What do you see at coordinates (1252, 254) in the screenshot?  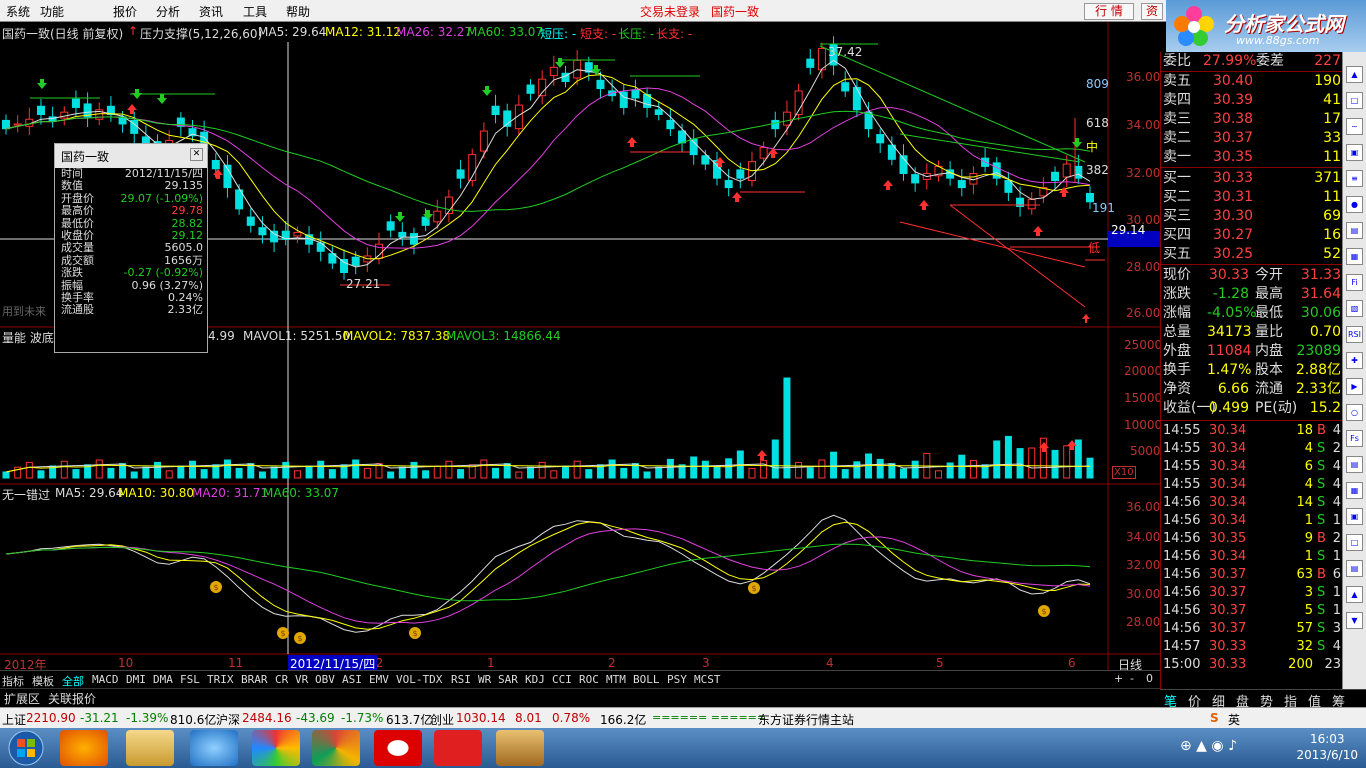 I see `orderbook-row: 买五 30.25 52` at bounding box center [1252, 254].